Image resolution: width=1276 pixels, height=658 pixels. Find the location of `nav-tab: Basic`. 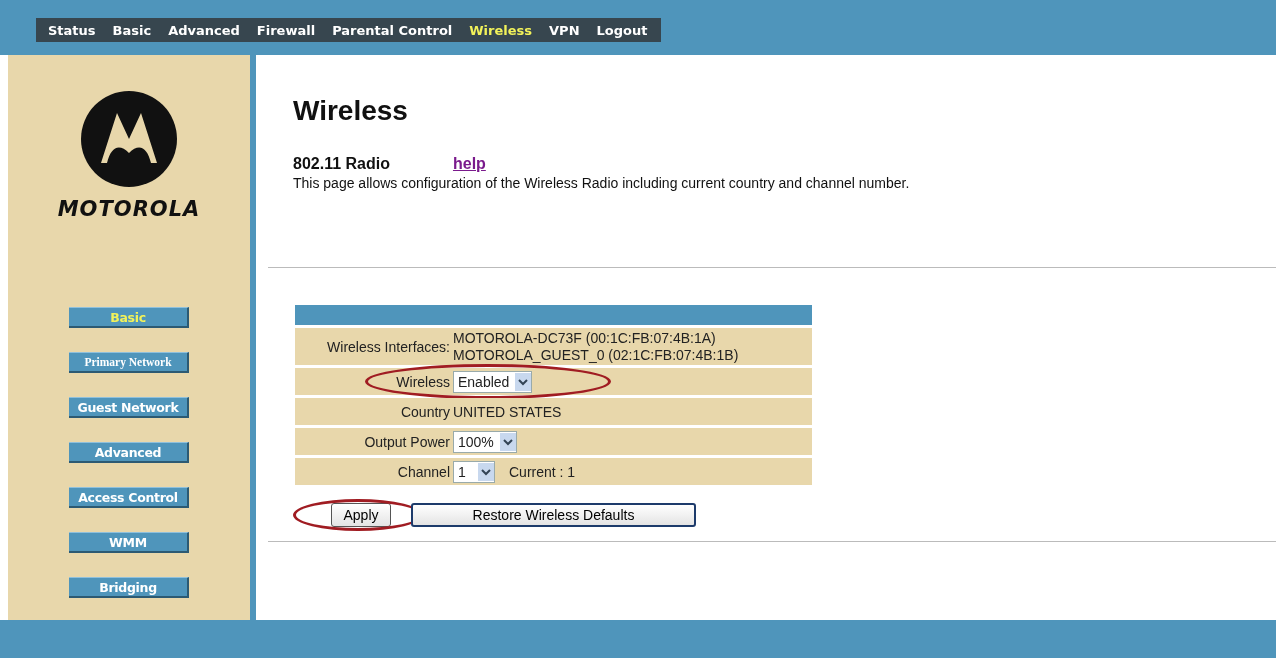

nav-tab: Basic is located at coordinates (132, 30).